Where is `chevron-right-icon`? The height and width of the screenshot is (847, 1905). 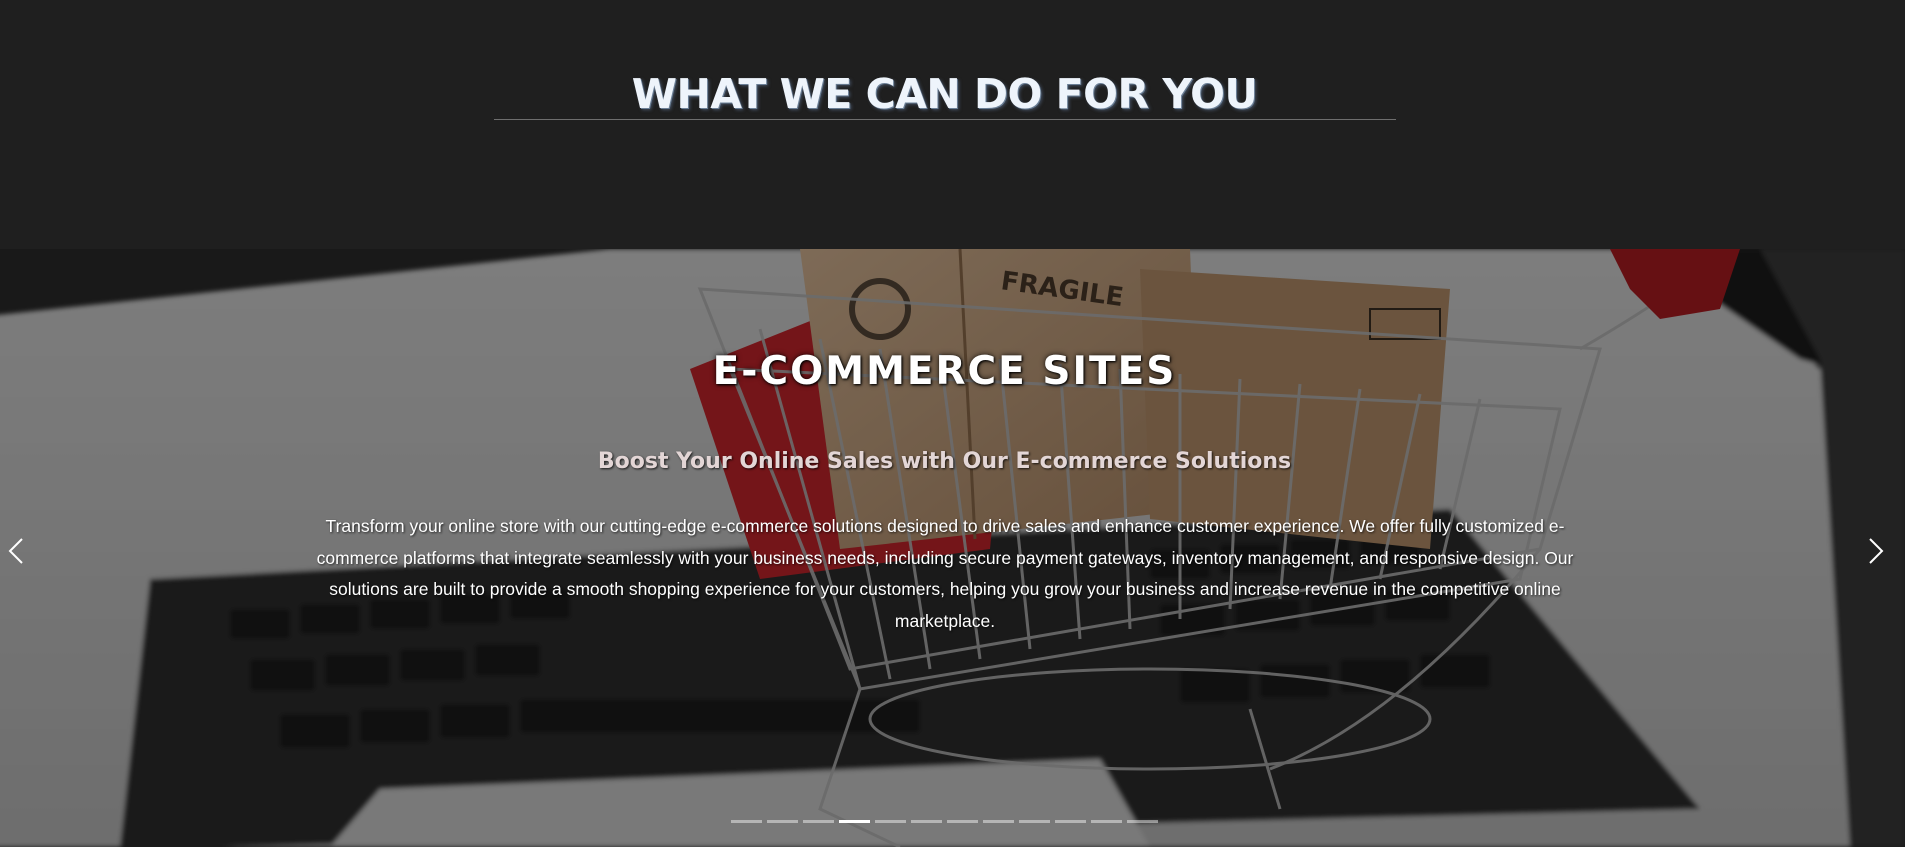 chevron-right-icon is located at coordinates (1876, 551).